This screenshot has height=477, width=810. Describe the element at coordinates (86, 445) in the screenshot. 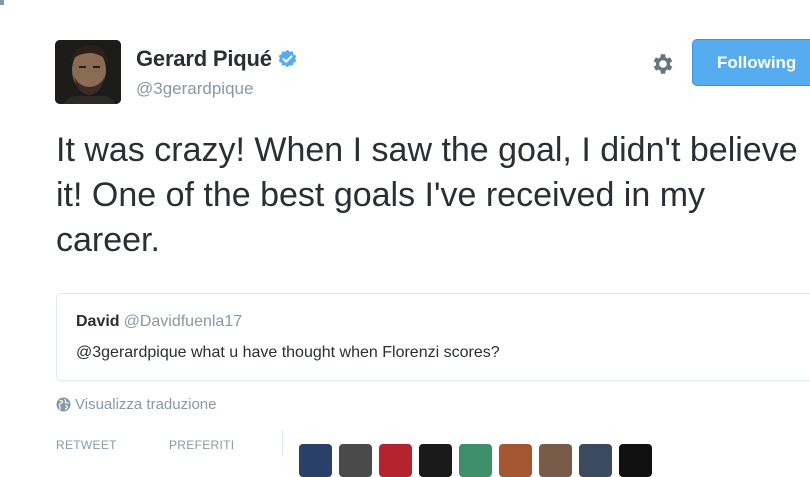

I see `retweet-stat-label: RETWEET` at that location.